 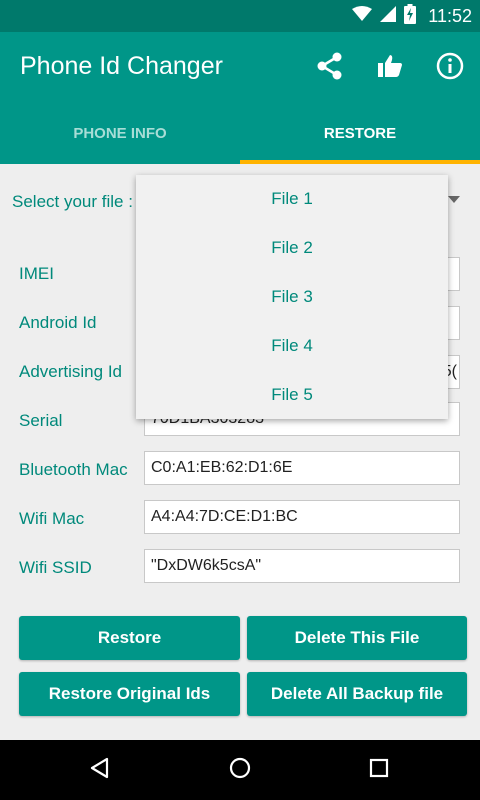 I want to click on signal-icon, so click(x=388, y=16).